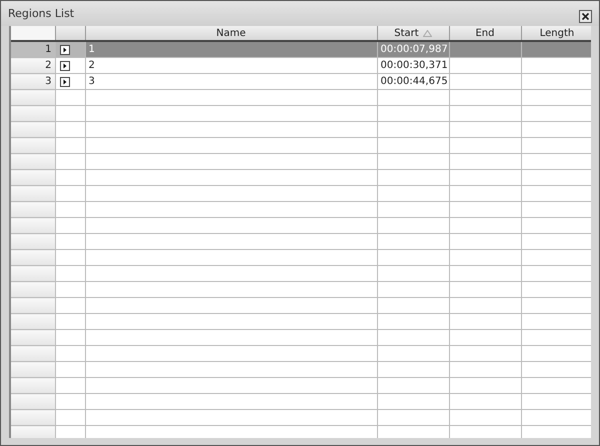 This screenshot has width=600, height=446. Describe the element at coordinates (413, 82) in the screenshot. I see `table-cell: 00:00:44,675` at that location.